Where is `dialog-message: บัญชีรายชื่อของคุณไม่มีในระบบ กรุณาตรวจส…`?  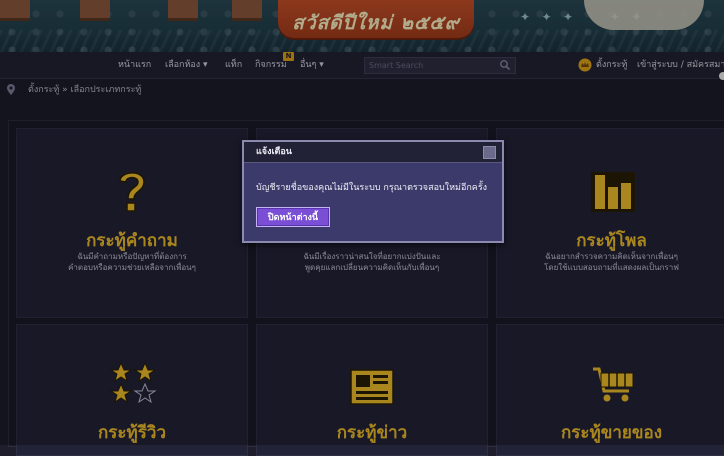 dialog-message: บัญชีรายชื่อของคุณไม่มีในระบบ กรุณาตรวจส… is located at coordinates (372, 188).